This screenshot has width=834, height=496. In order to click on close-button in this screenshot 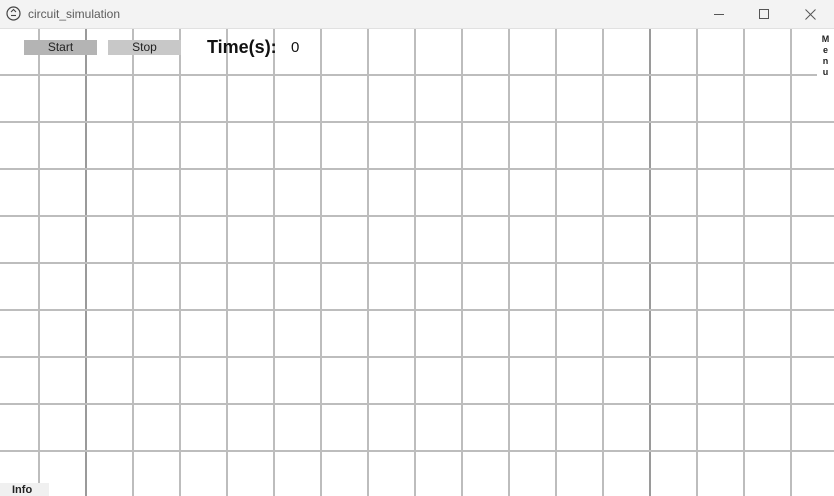, I will do `click(810, 14)`.